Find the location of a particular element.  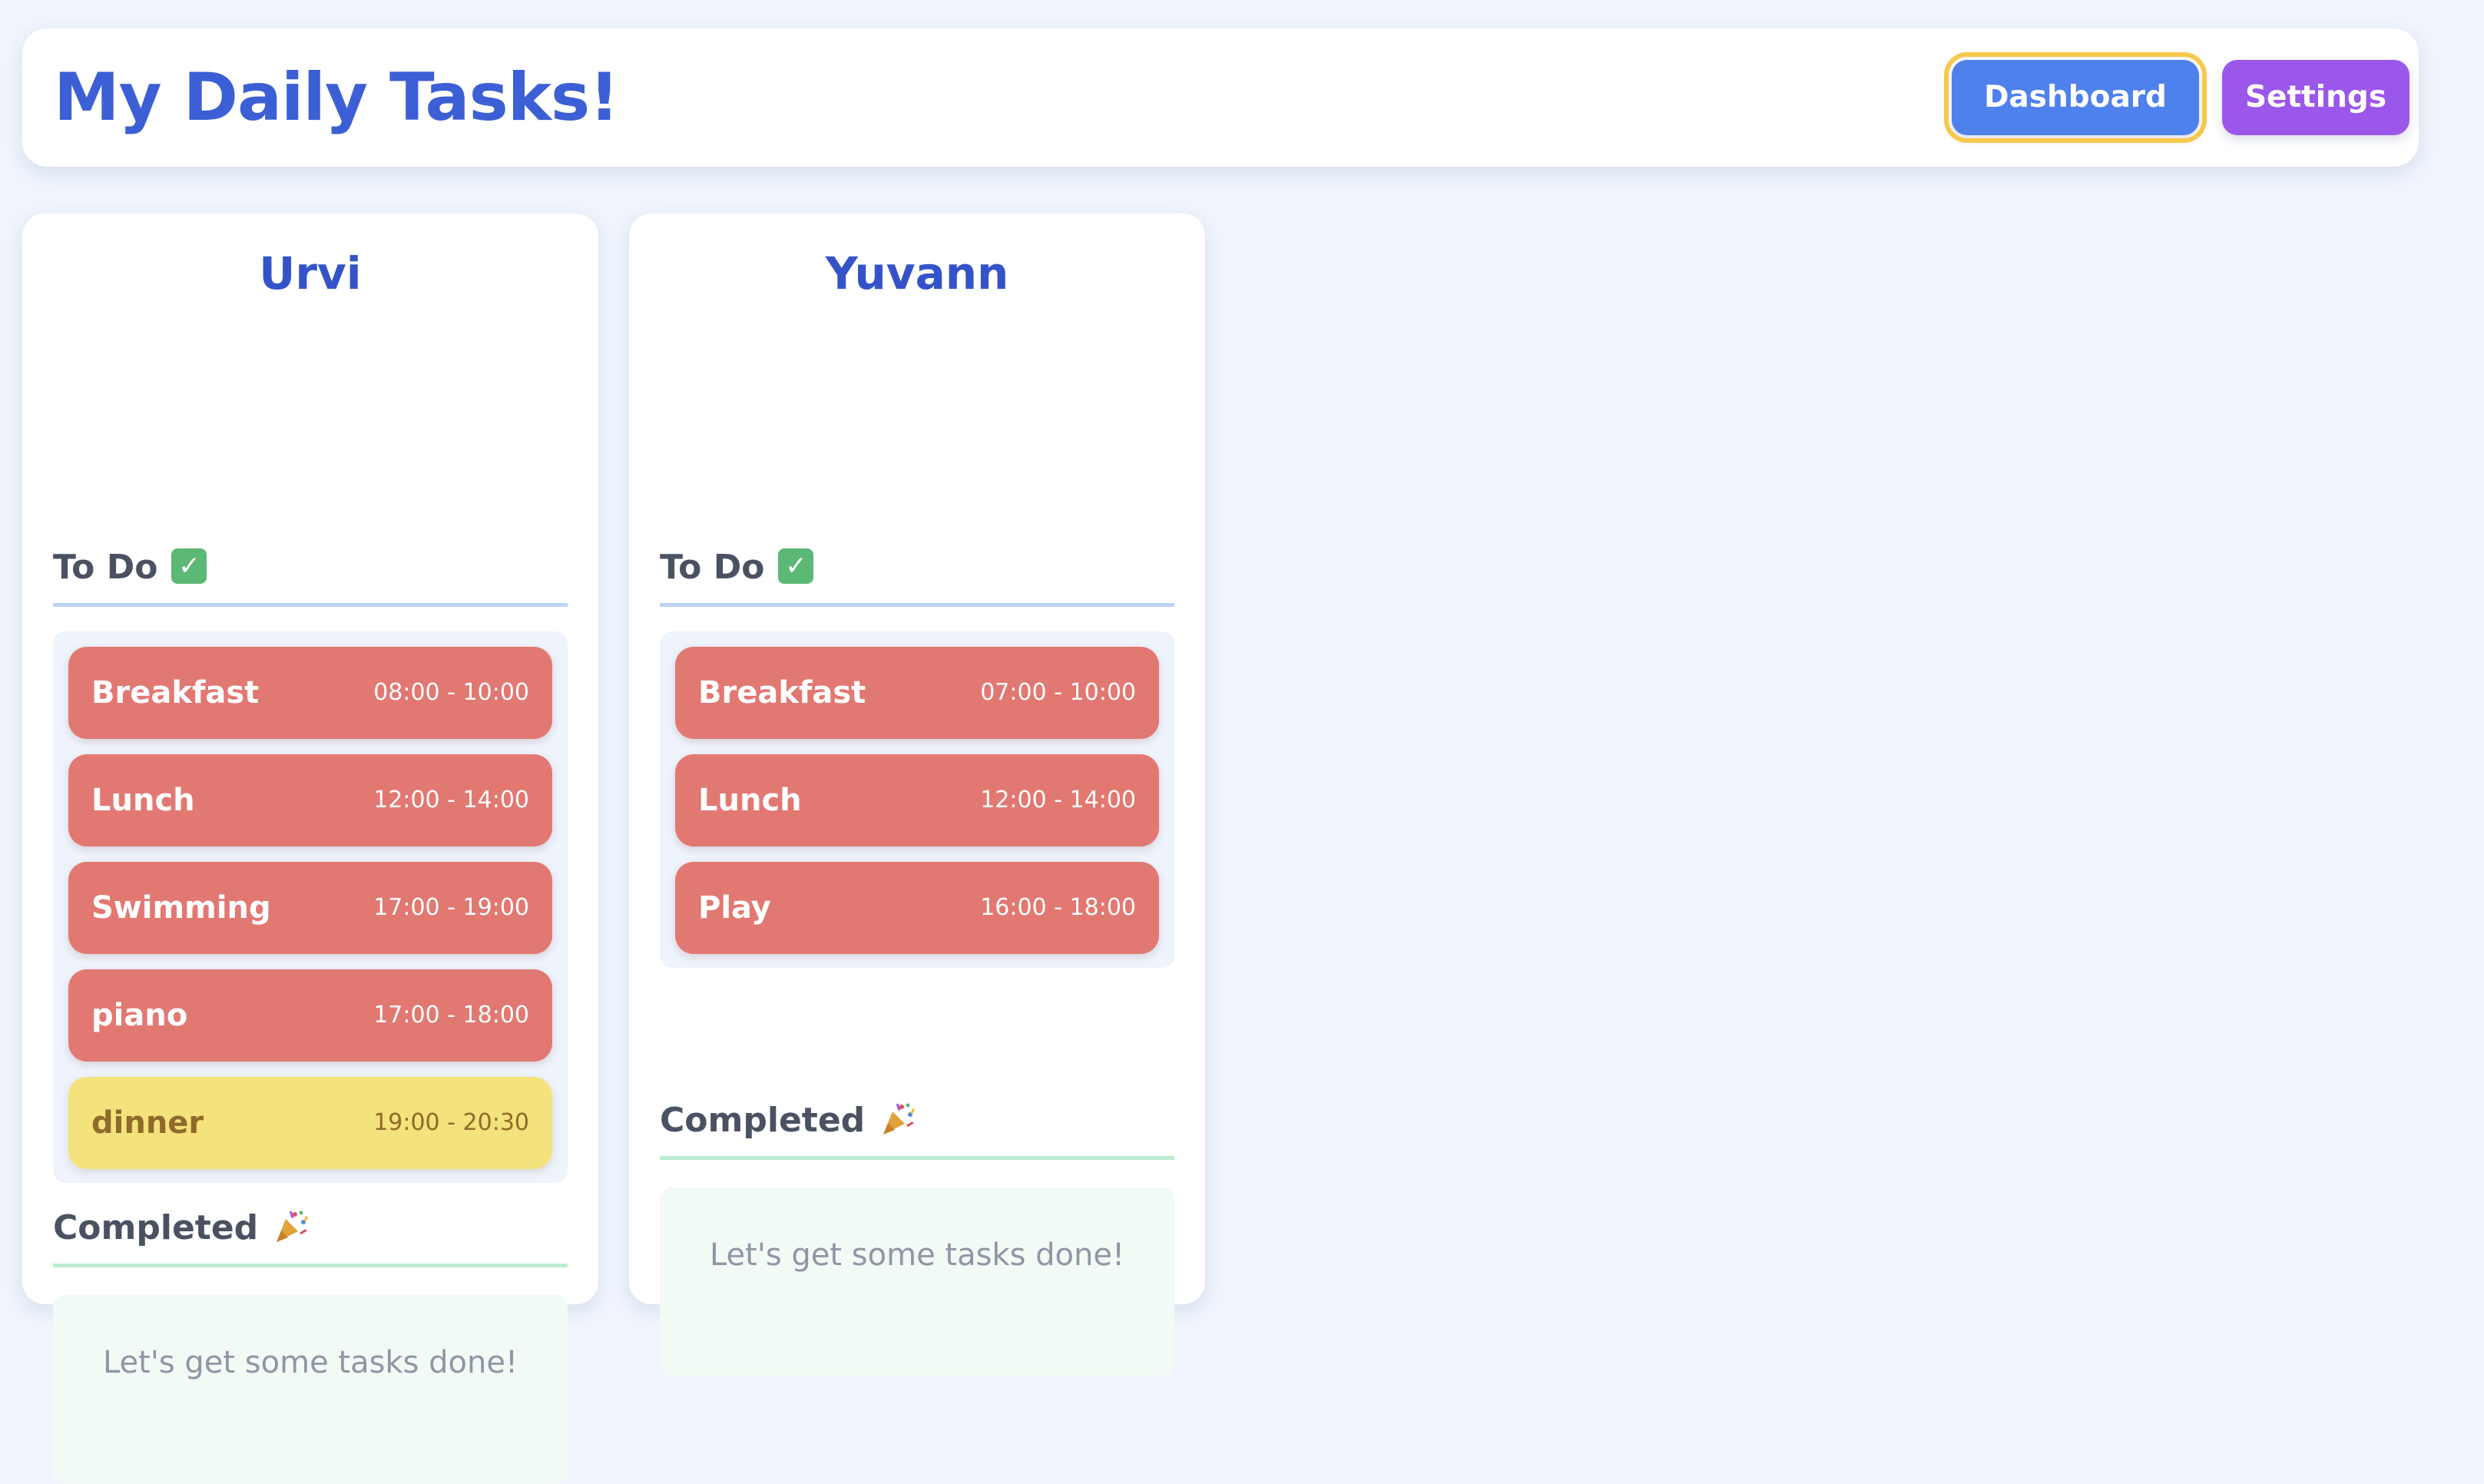

task-item: Breakfast 08:00 - 10:00 is located at coordinates (310, 693).